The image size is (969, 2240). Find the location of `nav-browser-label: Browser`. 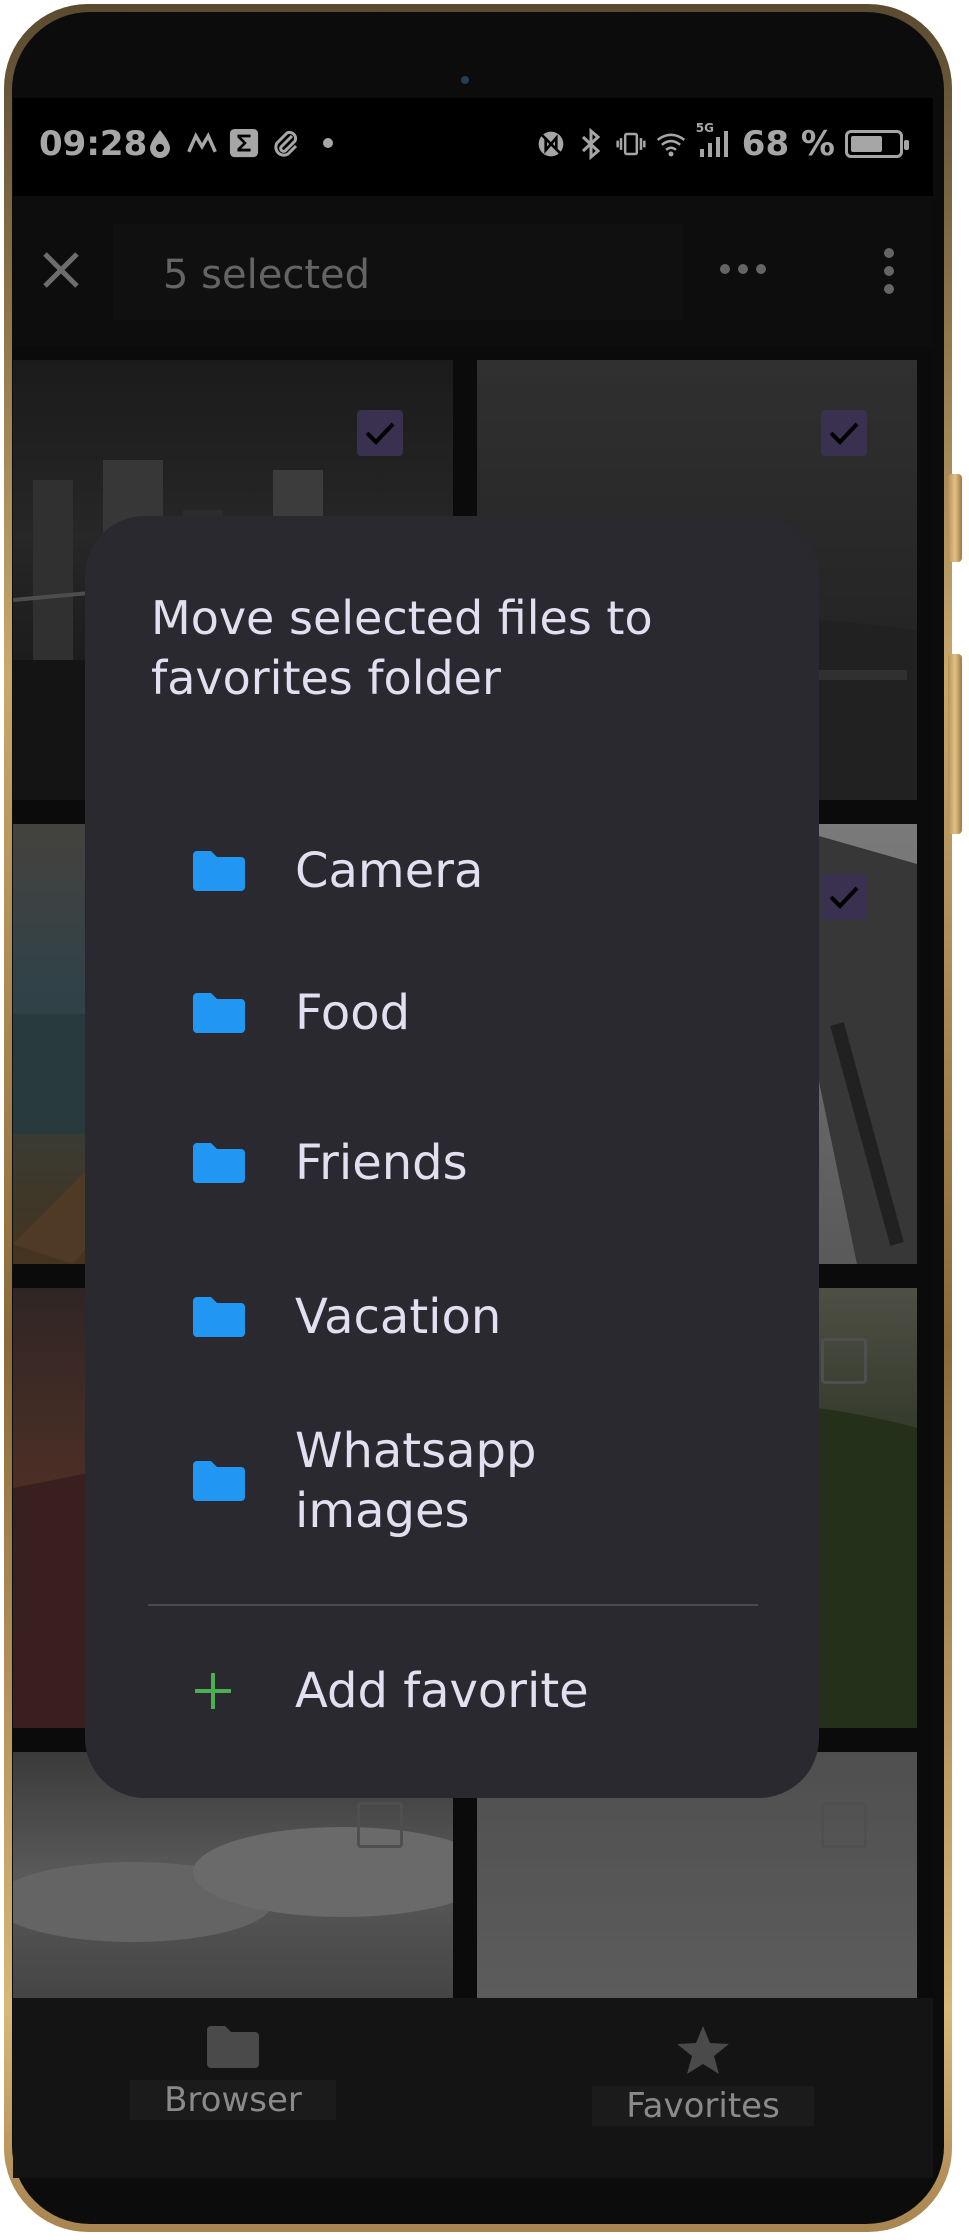

nav-browser-label: Browser is located at coordinates (233, 2100).